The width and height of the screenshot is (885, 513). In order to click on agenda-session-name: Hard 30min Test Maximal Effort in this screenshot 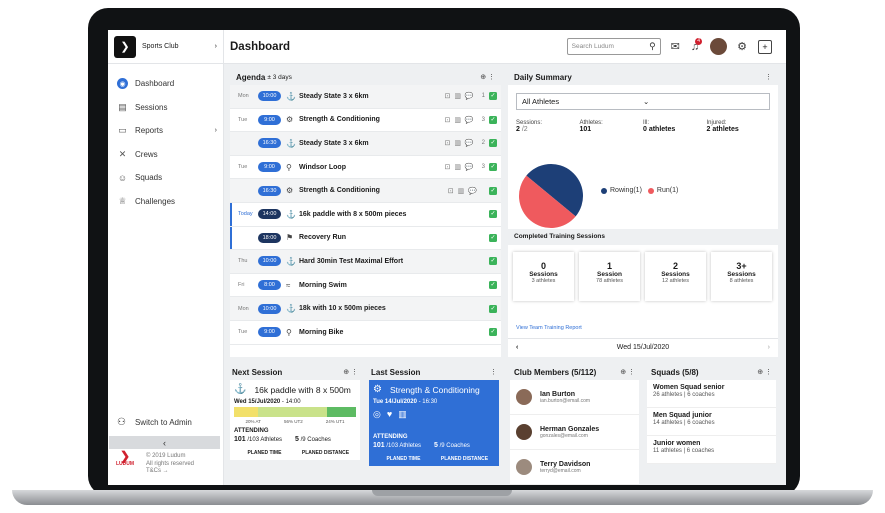, I will do `click(351, 261)`.